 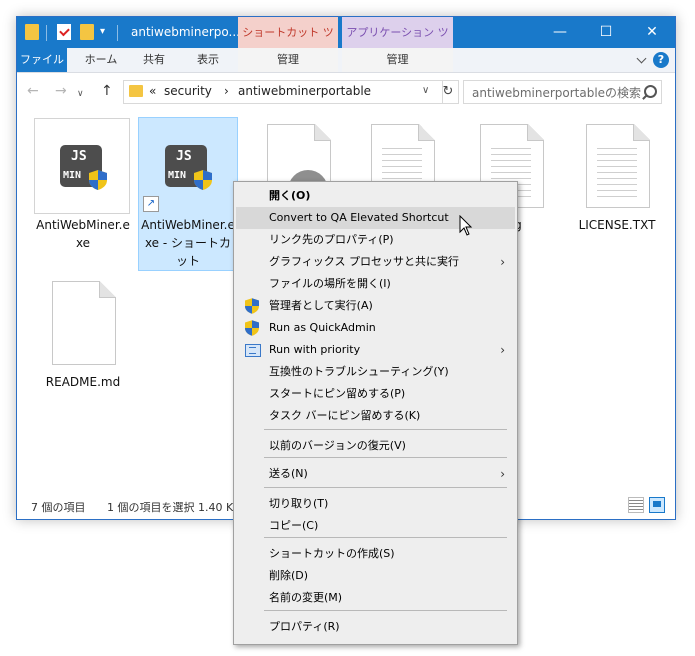 What do you see at coordinates (650, 91) in the screenshot?
I see `search-icon` at bounding box center [650, 91].